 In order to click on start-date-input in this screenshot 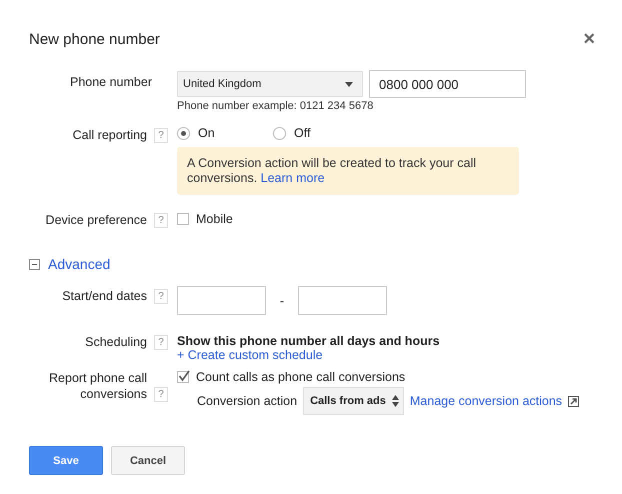, I will do `click(221, 301)`.